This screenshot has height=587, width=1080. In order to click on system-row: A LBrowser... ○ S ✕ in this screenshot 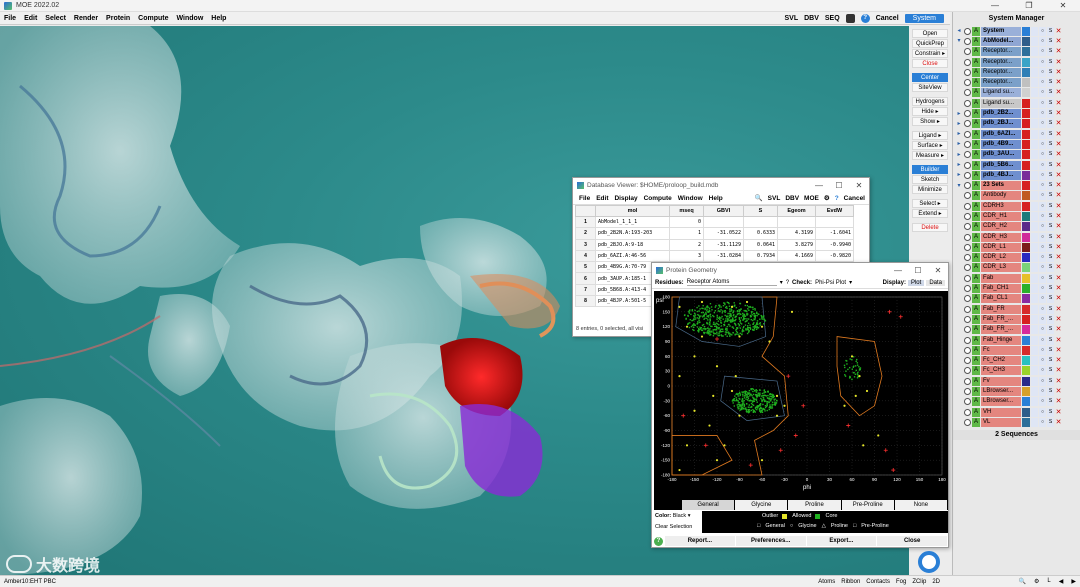, I will do `click(1016, 402)`.